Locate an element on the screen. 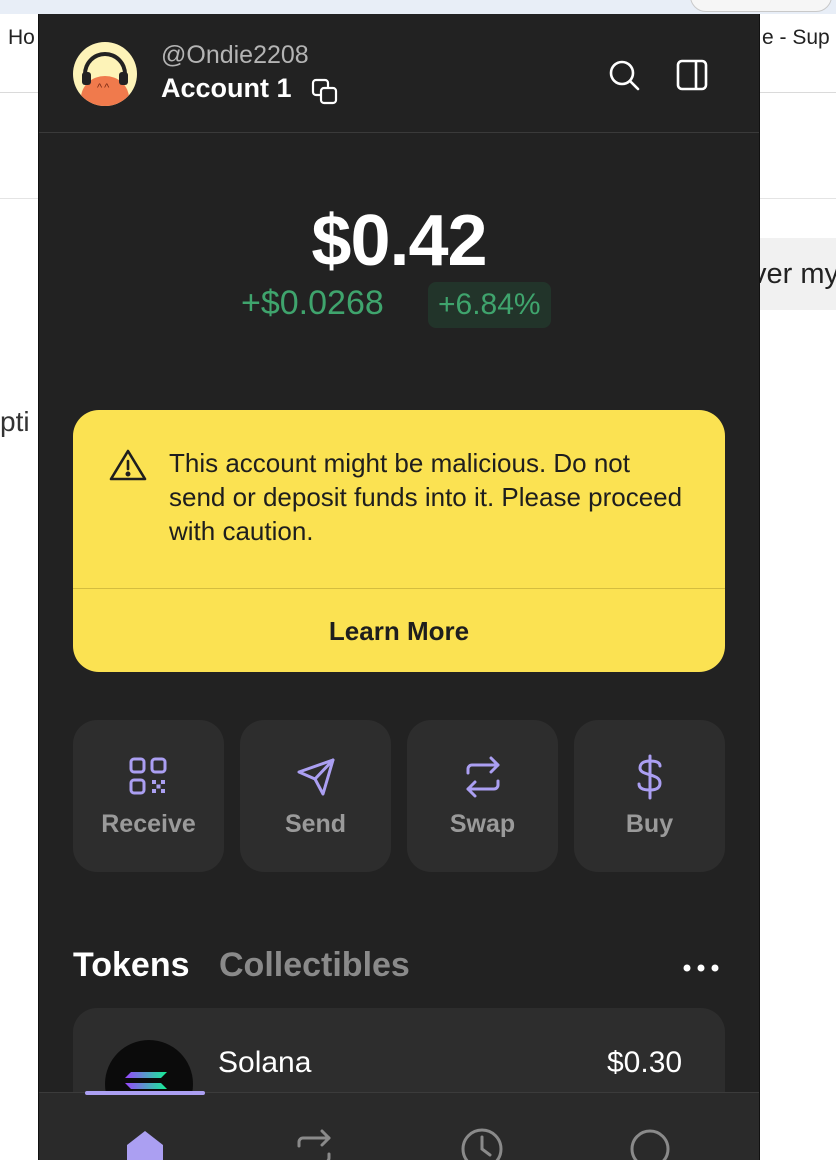  avatar: ^^ is located at coordinates (105, 74).